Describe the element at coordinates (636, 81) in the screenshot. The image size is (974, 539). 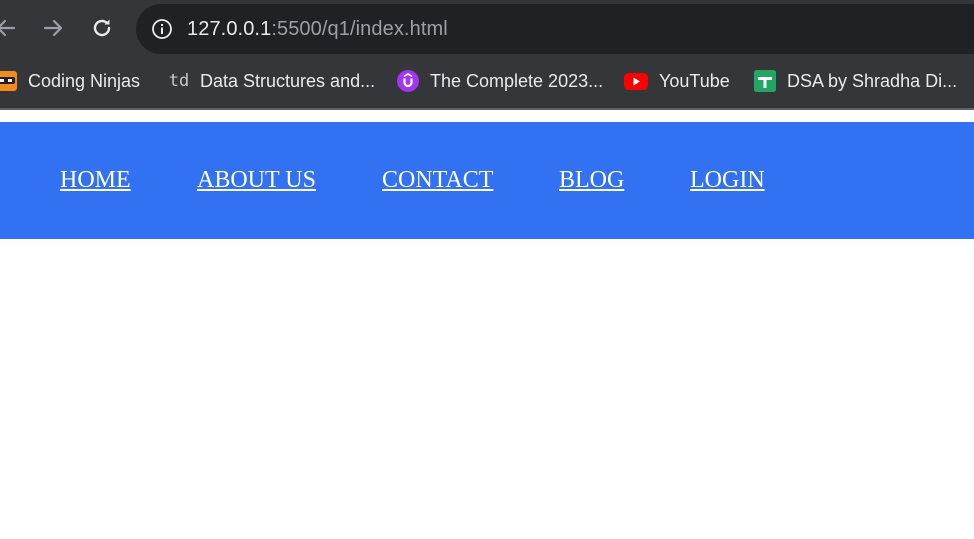
I see `youtube-icon` at that location.